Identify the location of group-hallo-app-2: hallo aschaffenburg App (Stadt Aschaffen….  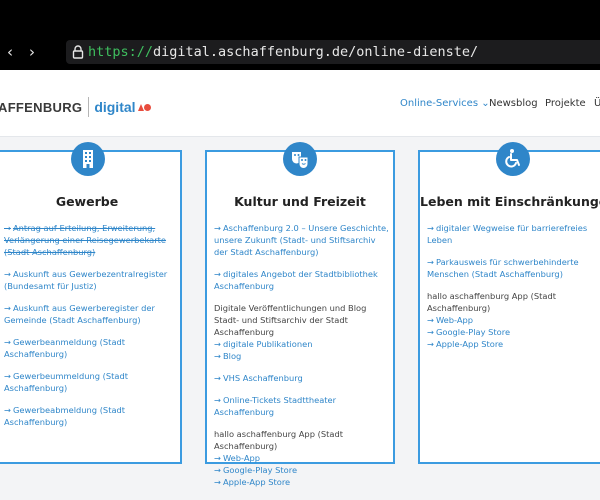
(513, 320).